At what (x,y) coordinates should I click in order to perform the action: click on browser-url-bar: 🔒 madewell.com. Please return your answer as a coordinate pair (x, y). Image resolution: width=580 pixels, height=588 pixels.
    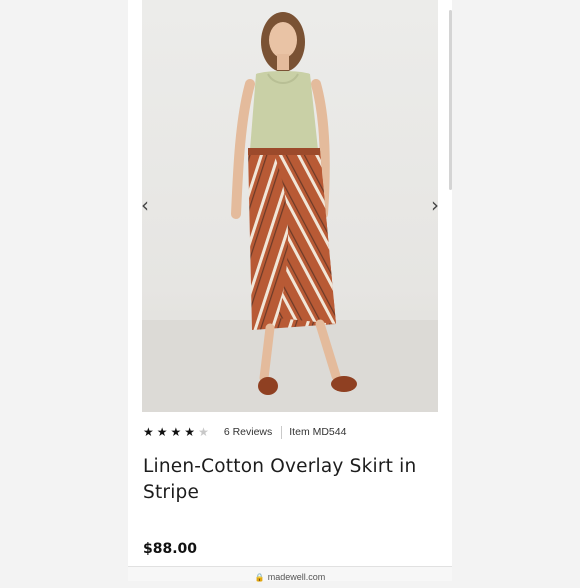
    Looking at the image, I should click on (290, 574).